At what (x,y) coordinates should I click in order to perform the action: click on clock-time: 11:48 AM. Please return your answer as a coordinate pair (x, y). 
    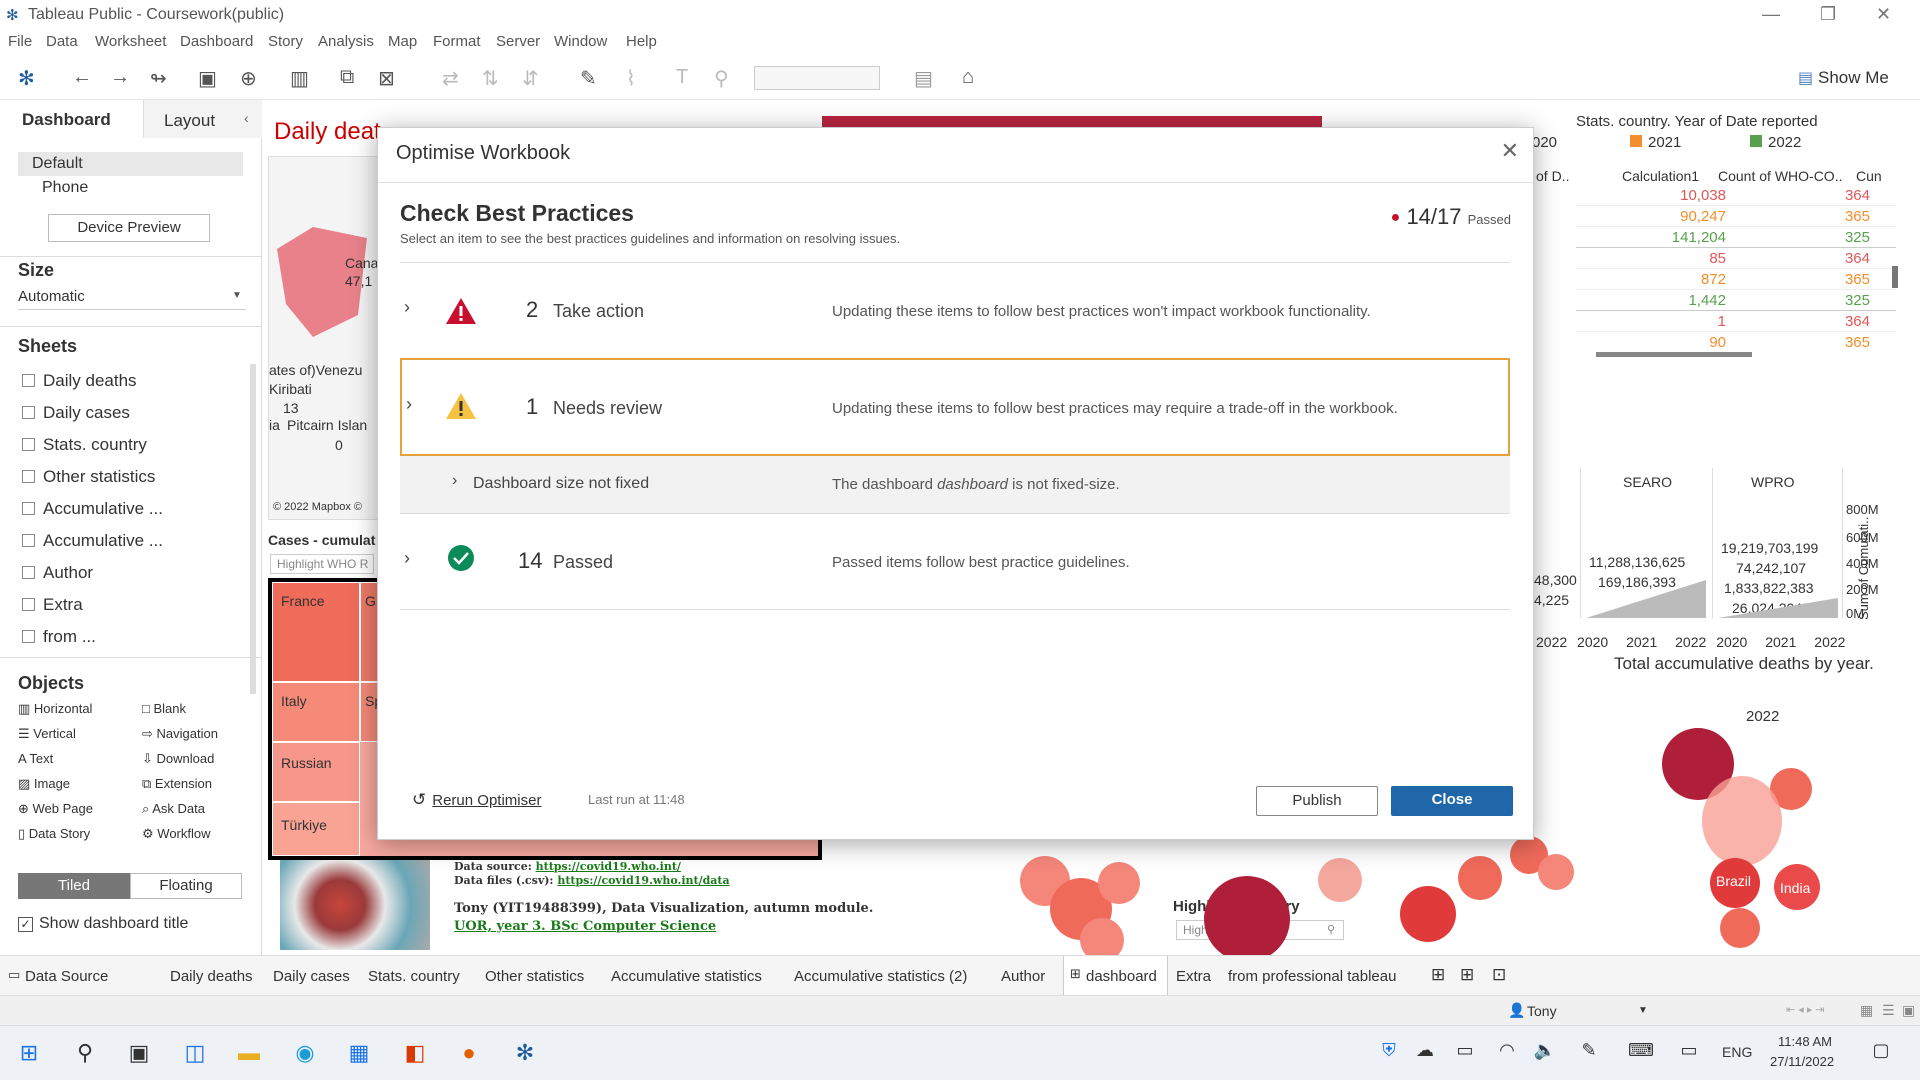
    Looking at the image, I should click on (1805, 1041).